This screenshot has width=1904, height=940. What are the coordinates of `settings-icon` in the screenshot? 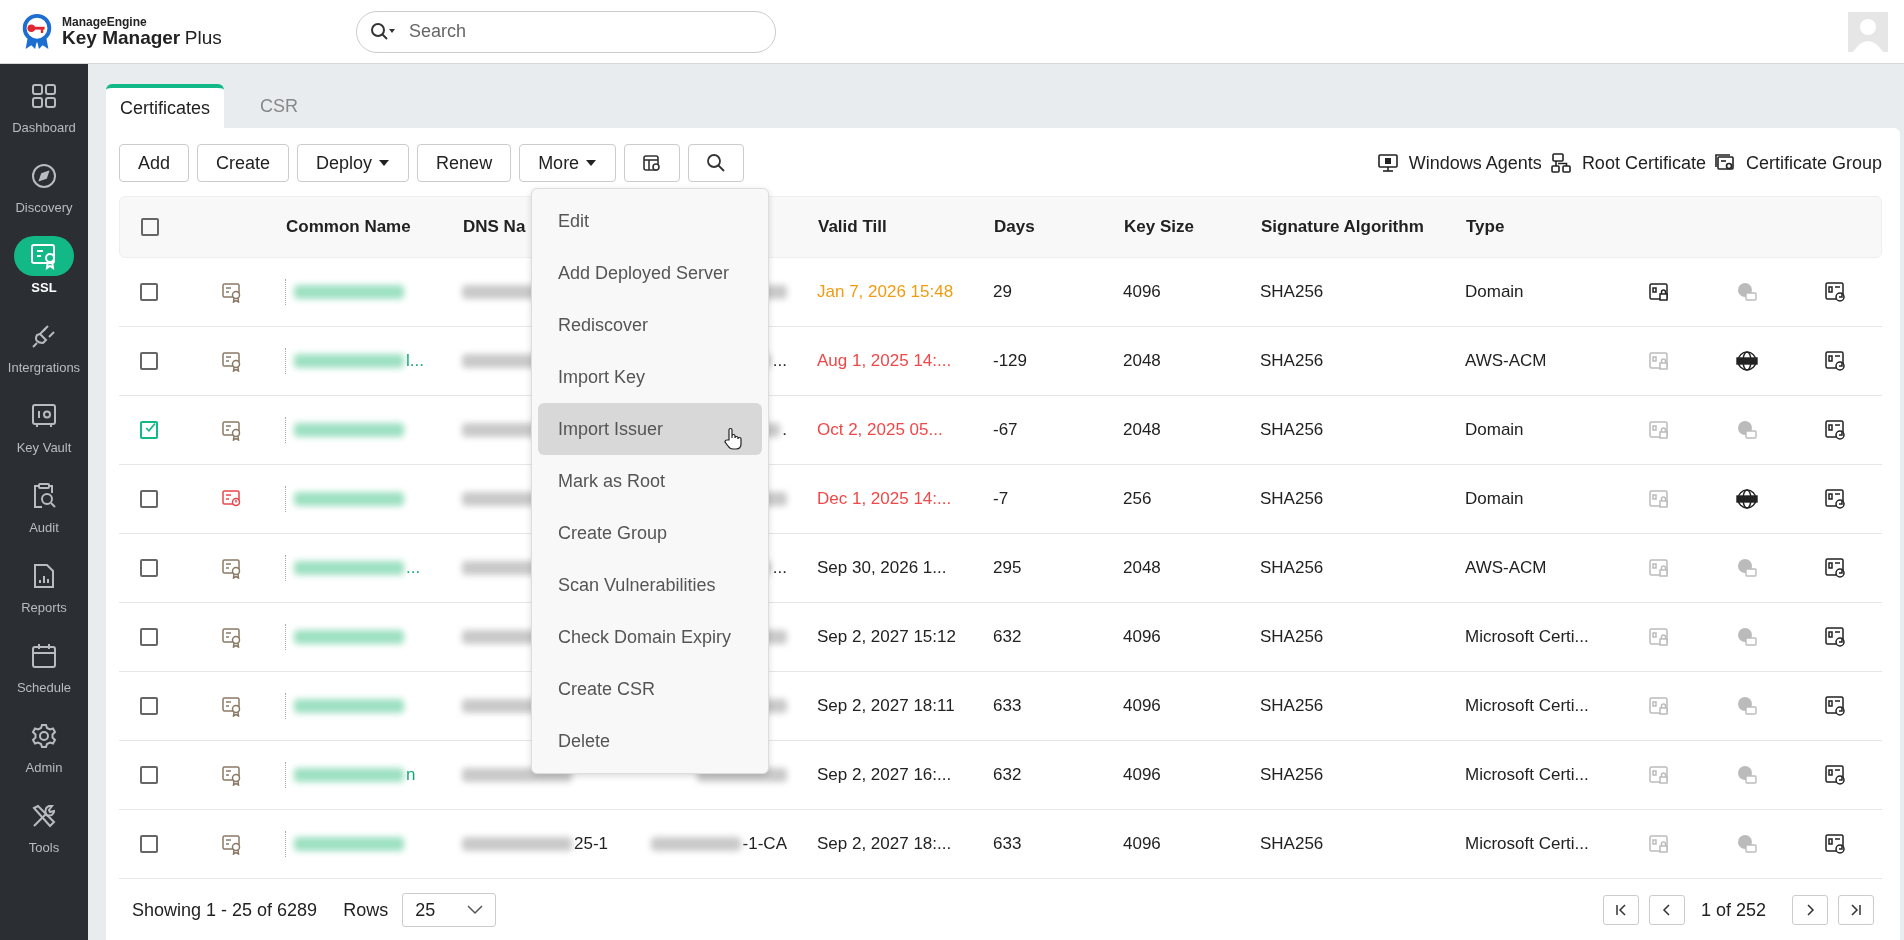 It's located at (44, 736).